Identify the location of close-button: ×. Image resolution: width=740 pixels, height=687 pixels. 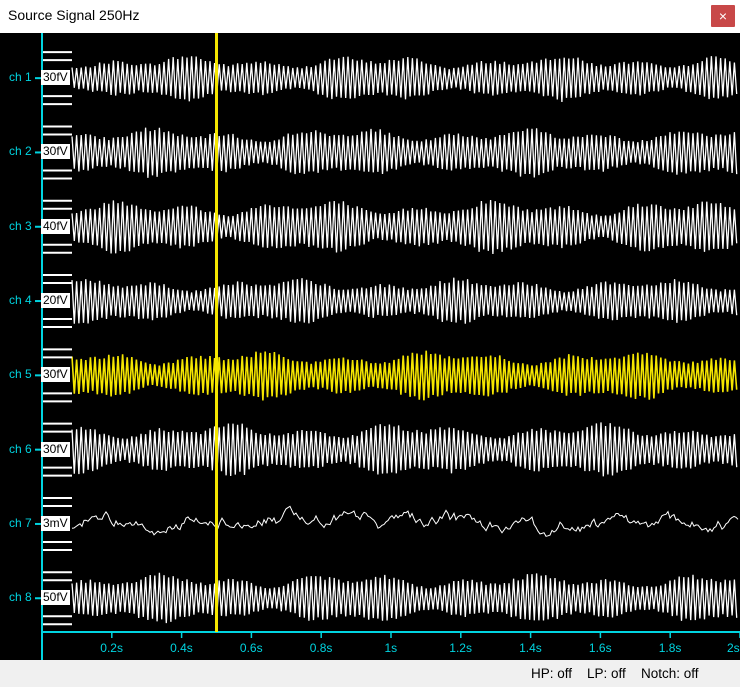
(723, 16).